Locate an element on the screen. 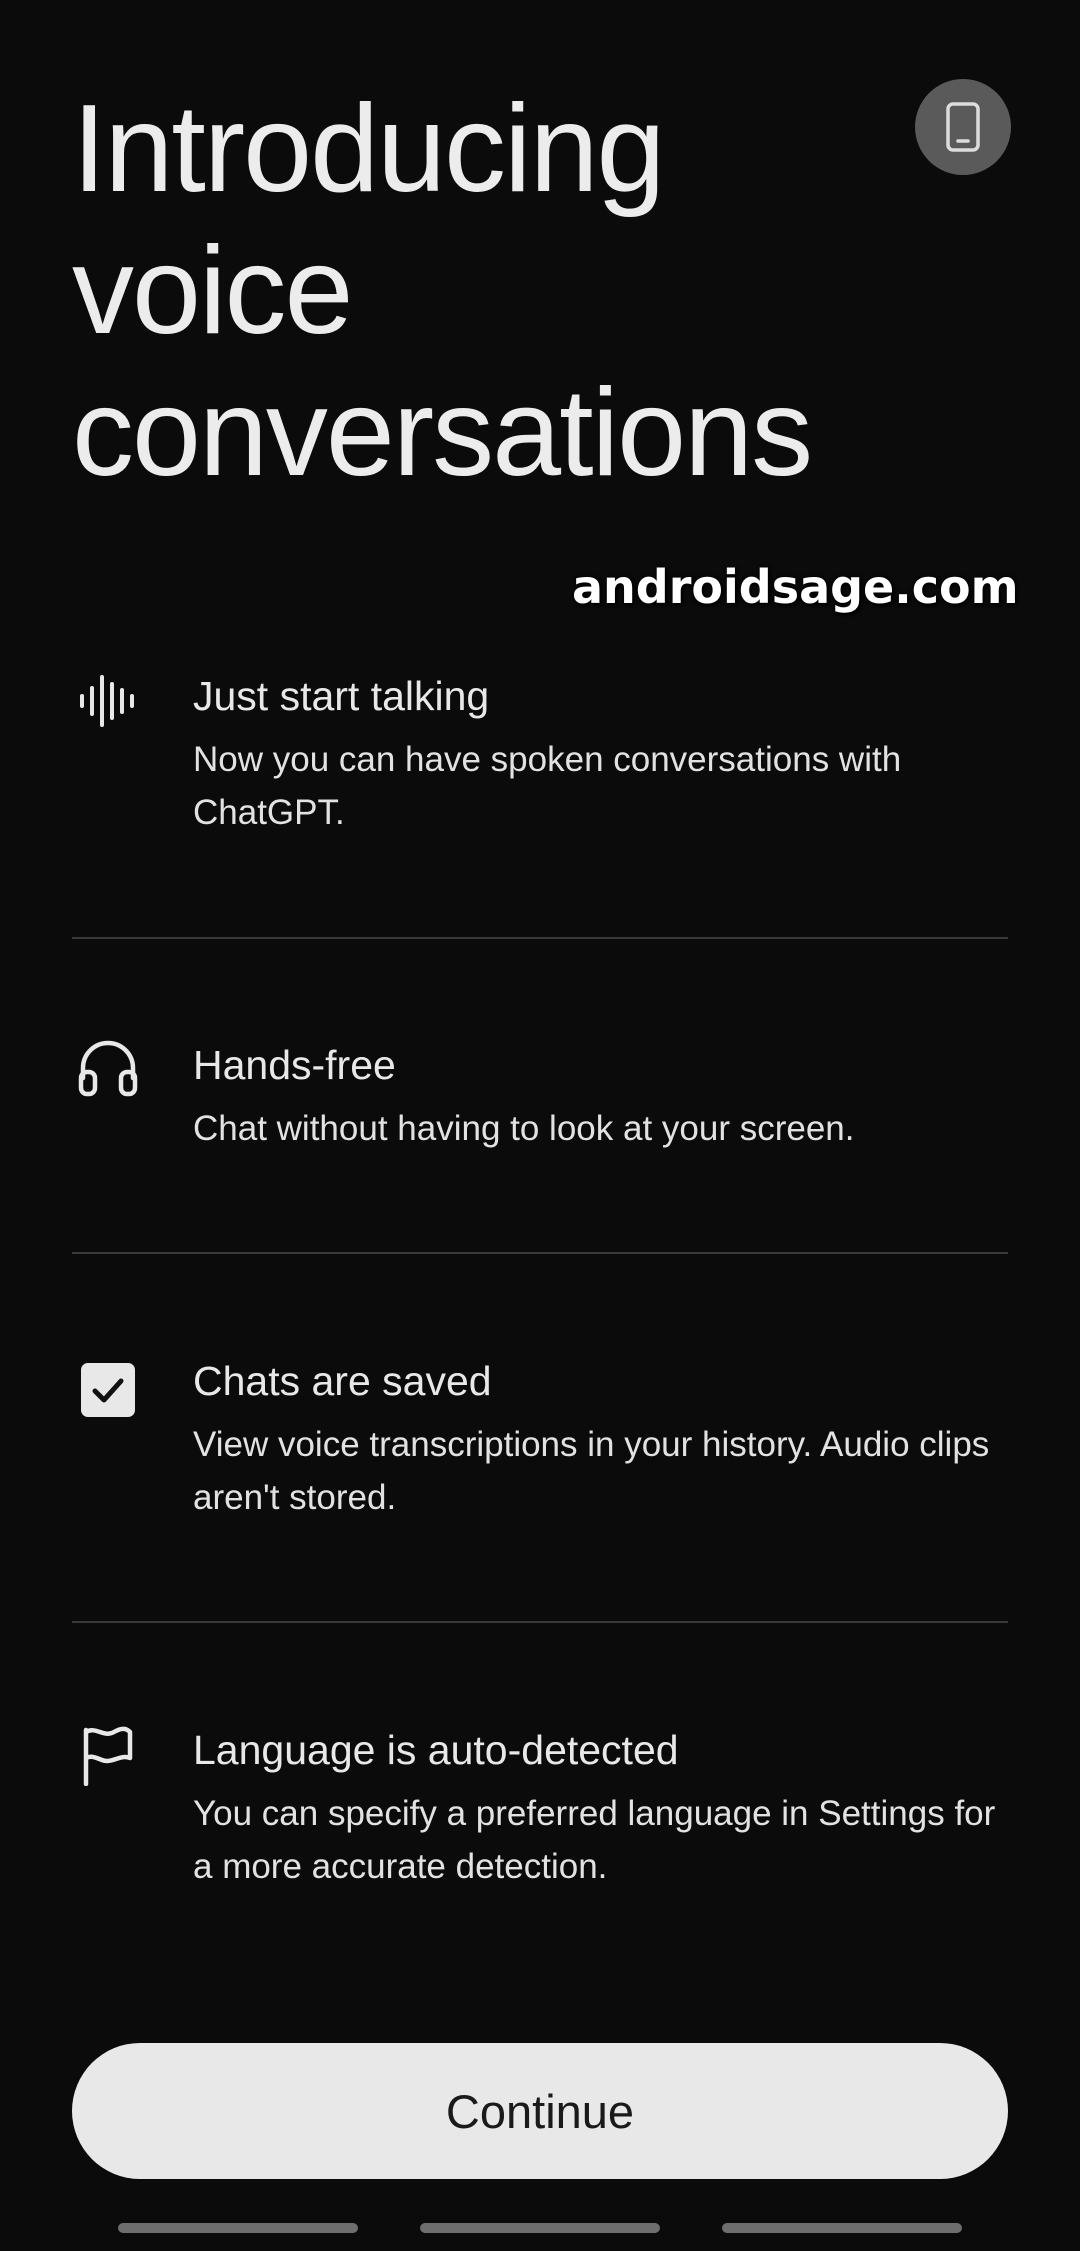 The image size is (1080, 2251). feature-title: Language is auto-detected is located at coordinates (436, 1750).